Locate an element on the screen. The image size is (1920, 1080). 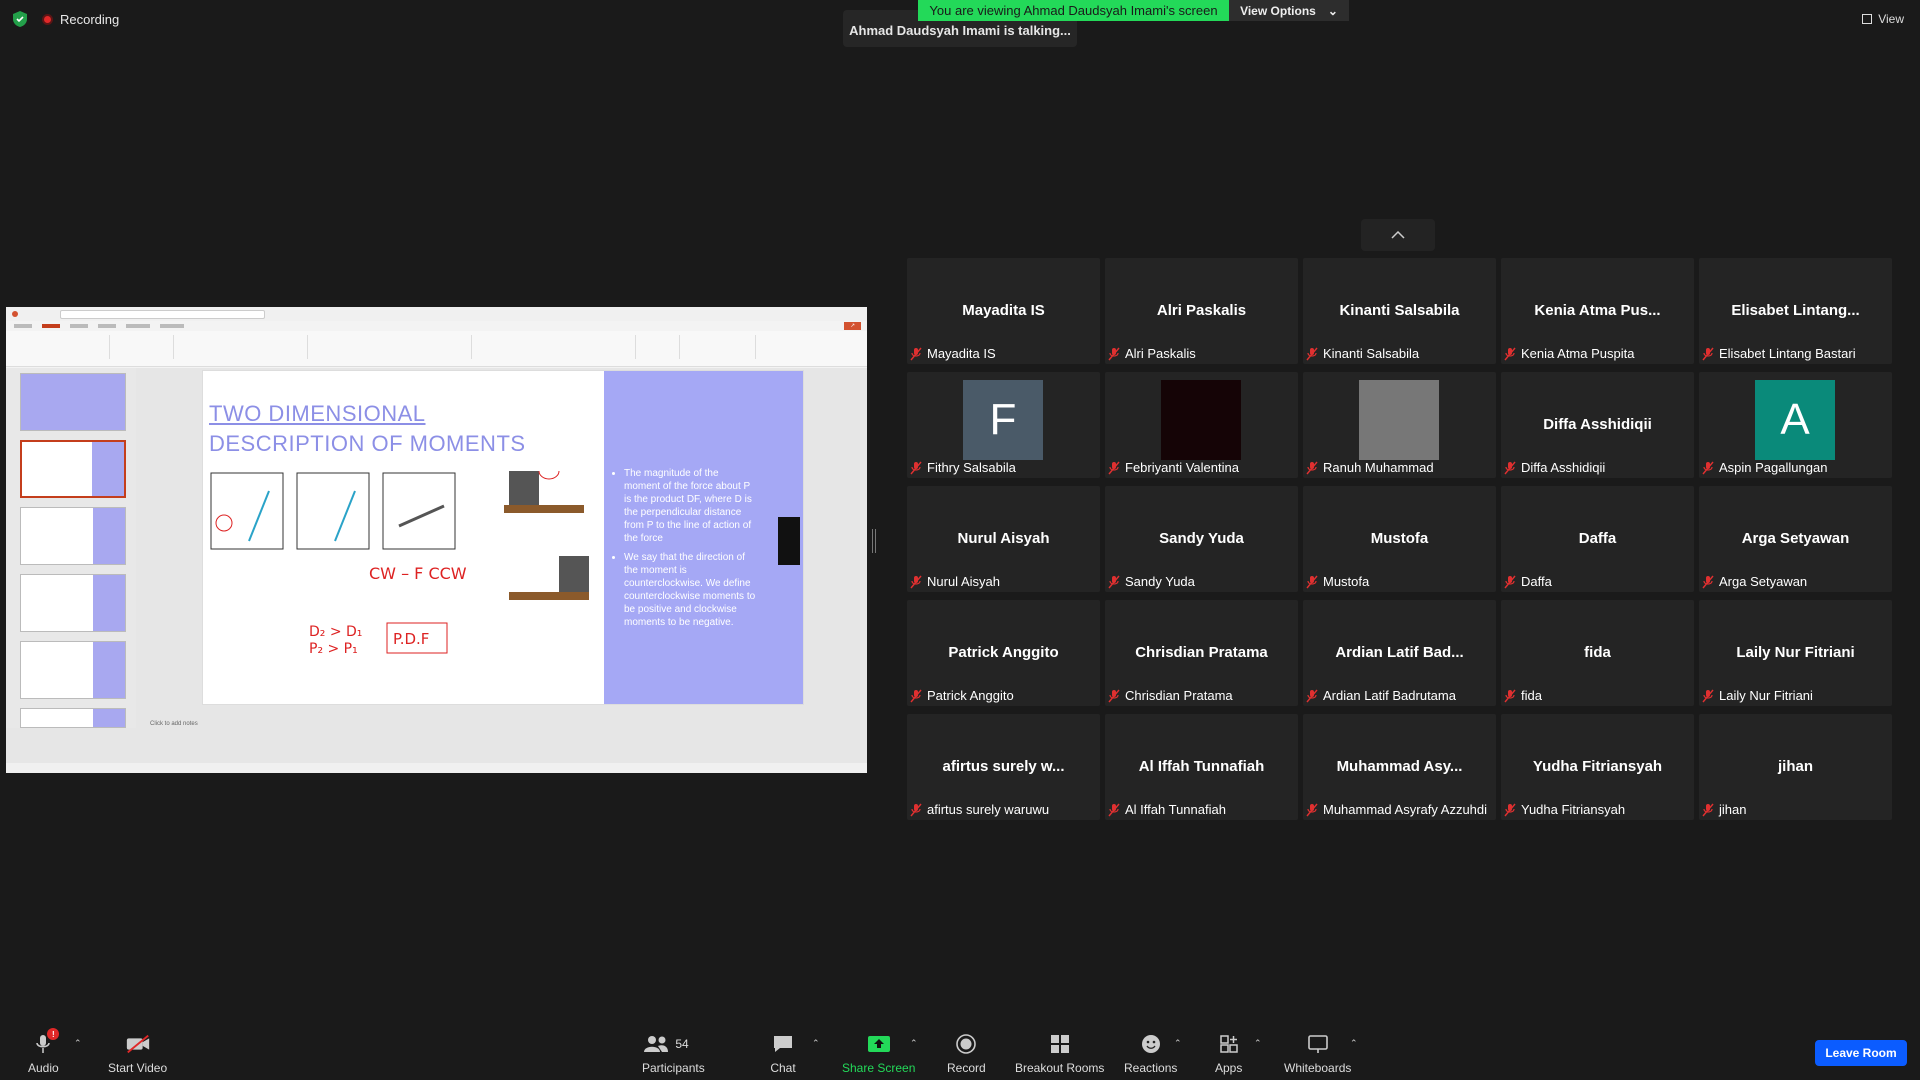
participant-display-name: Diffa Asshidiqii is located at coordinates (1597, 424).